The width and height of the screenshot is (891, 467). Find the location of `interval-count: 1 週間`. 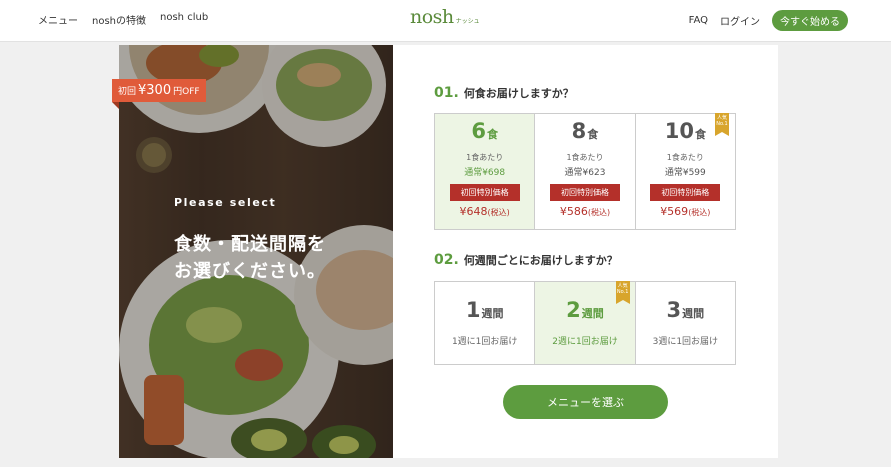

interval-count: 1 週間 is located at coordinates (484, 311).